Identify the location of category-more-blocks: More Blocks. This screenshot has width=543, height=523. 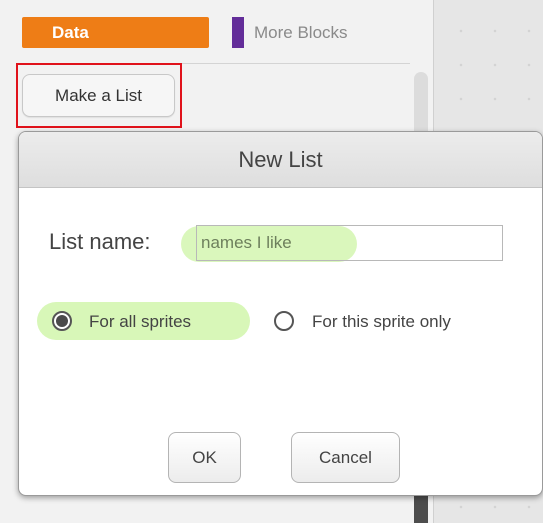
(324, 32).